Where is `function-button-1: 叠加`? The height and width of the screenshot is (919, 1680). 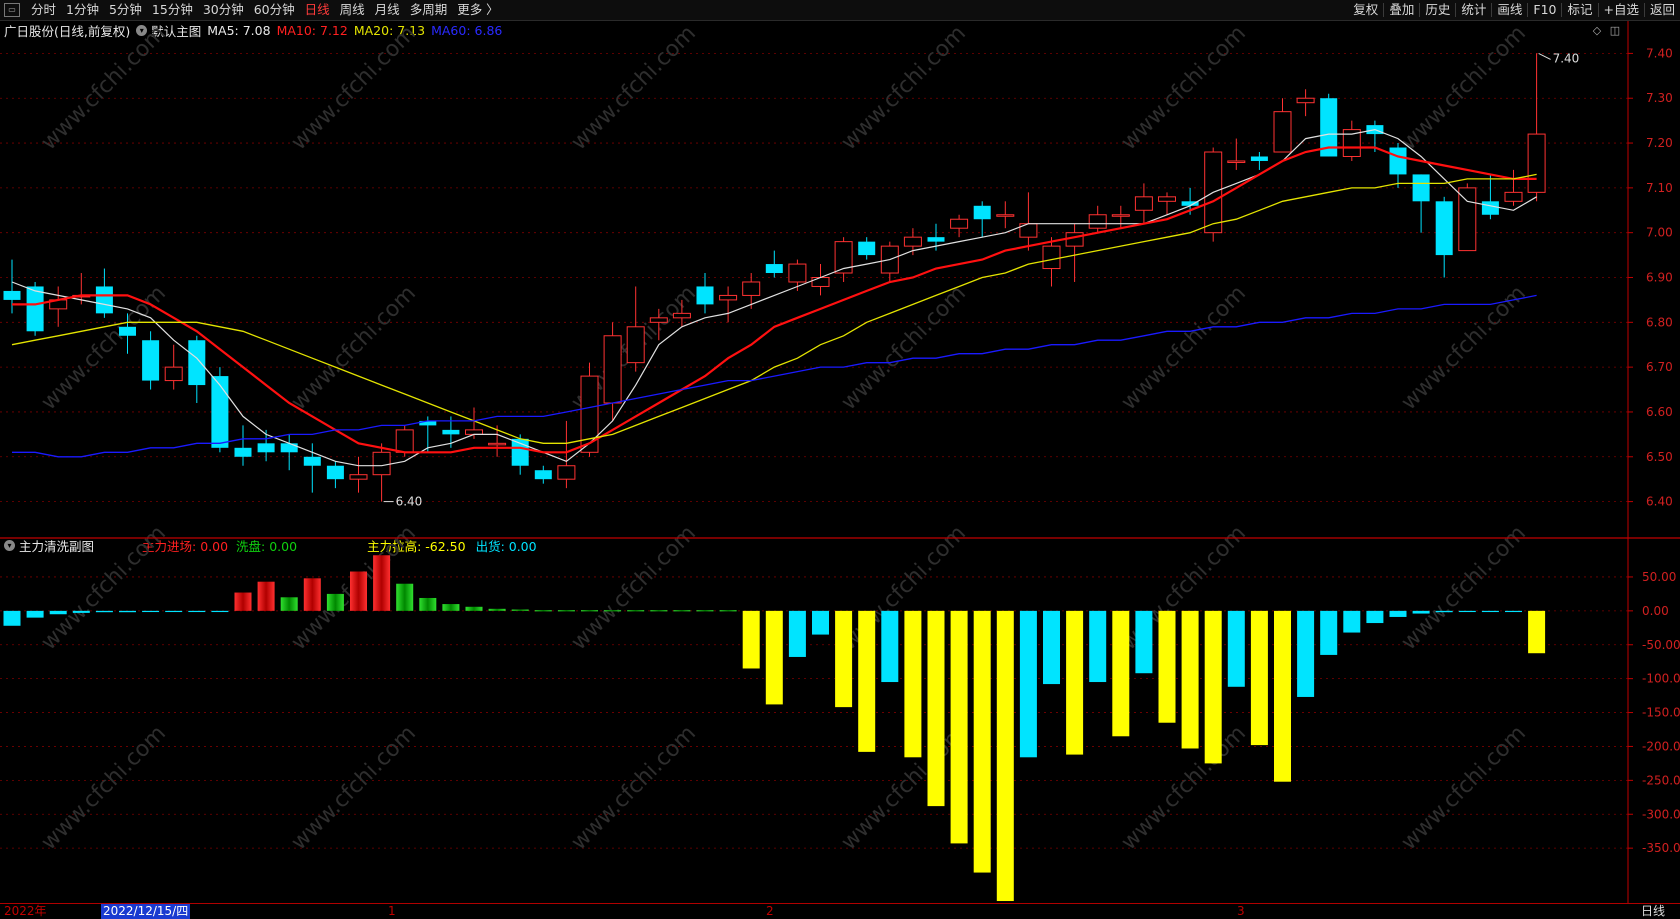 function-button-1: 叠加 is located at coordinates (1401, 10).